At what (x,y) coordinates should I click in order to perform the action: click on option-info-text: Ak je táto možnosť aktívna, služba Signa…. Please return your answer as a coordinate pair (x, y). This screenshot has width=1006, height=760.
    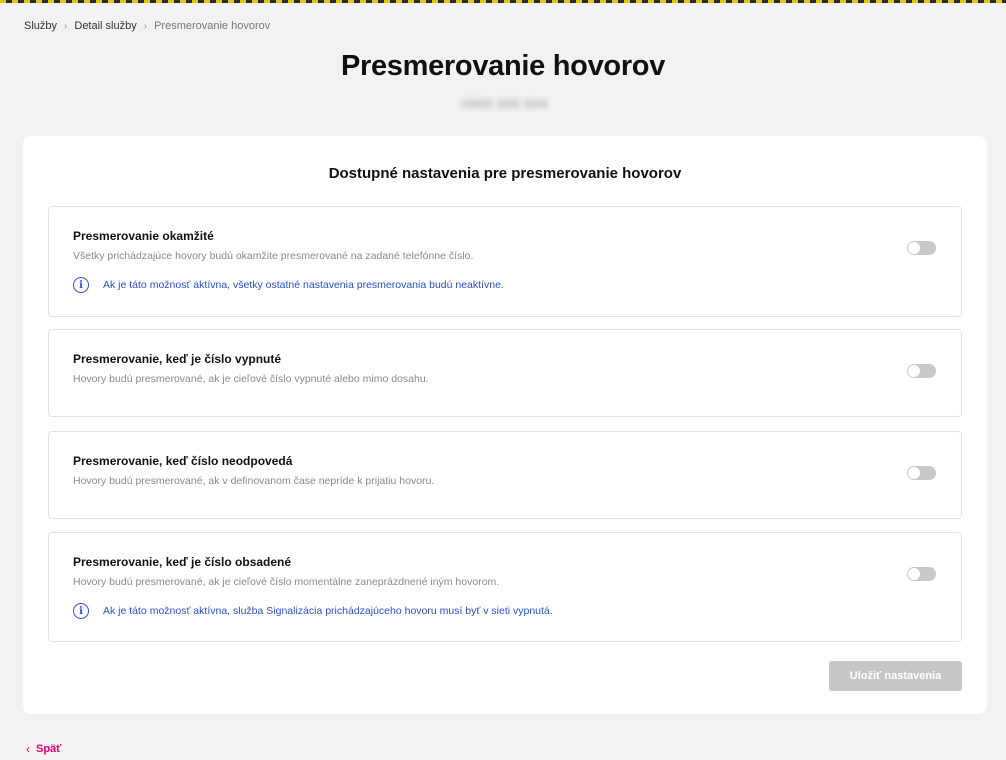
    Looking at the image, I should click on (328, 611).